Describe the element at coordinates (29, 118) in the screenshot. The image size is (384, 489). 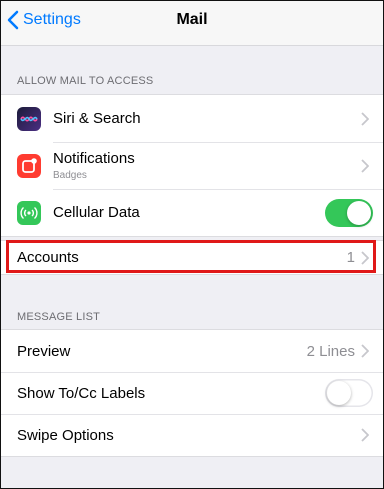
I see `siri-icon` at that location.